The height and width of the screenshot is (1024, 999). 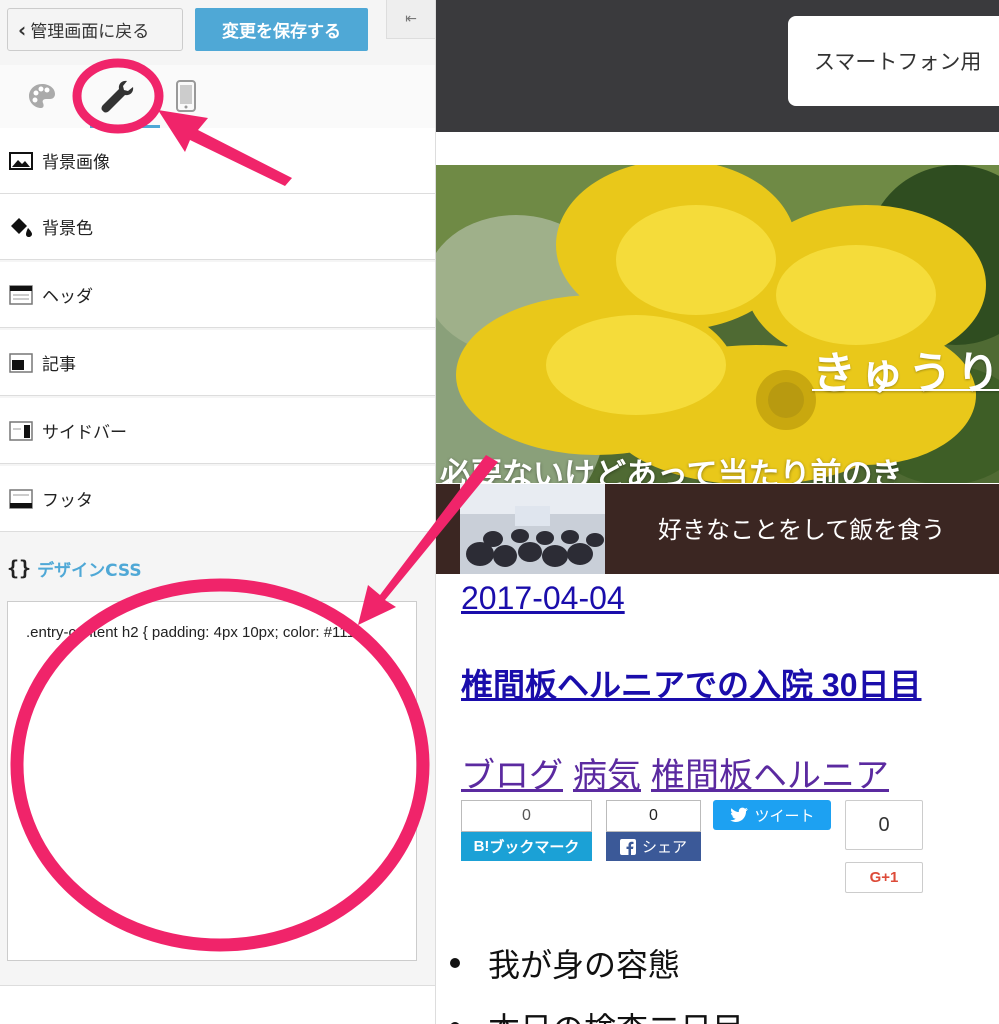 What do you see at coordinates (21, 498) in the screenshot?
I see `footer-layout-icon` at bounding box center [21, 498].